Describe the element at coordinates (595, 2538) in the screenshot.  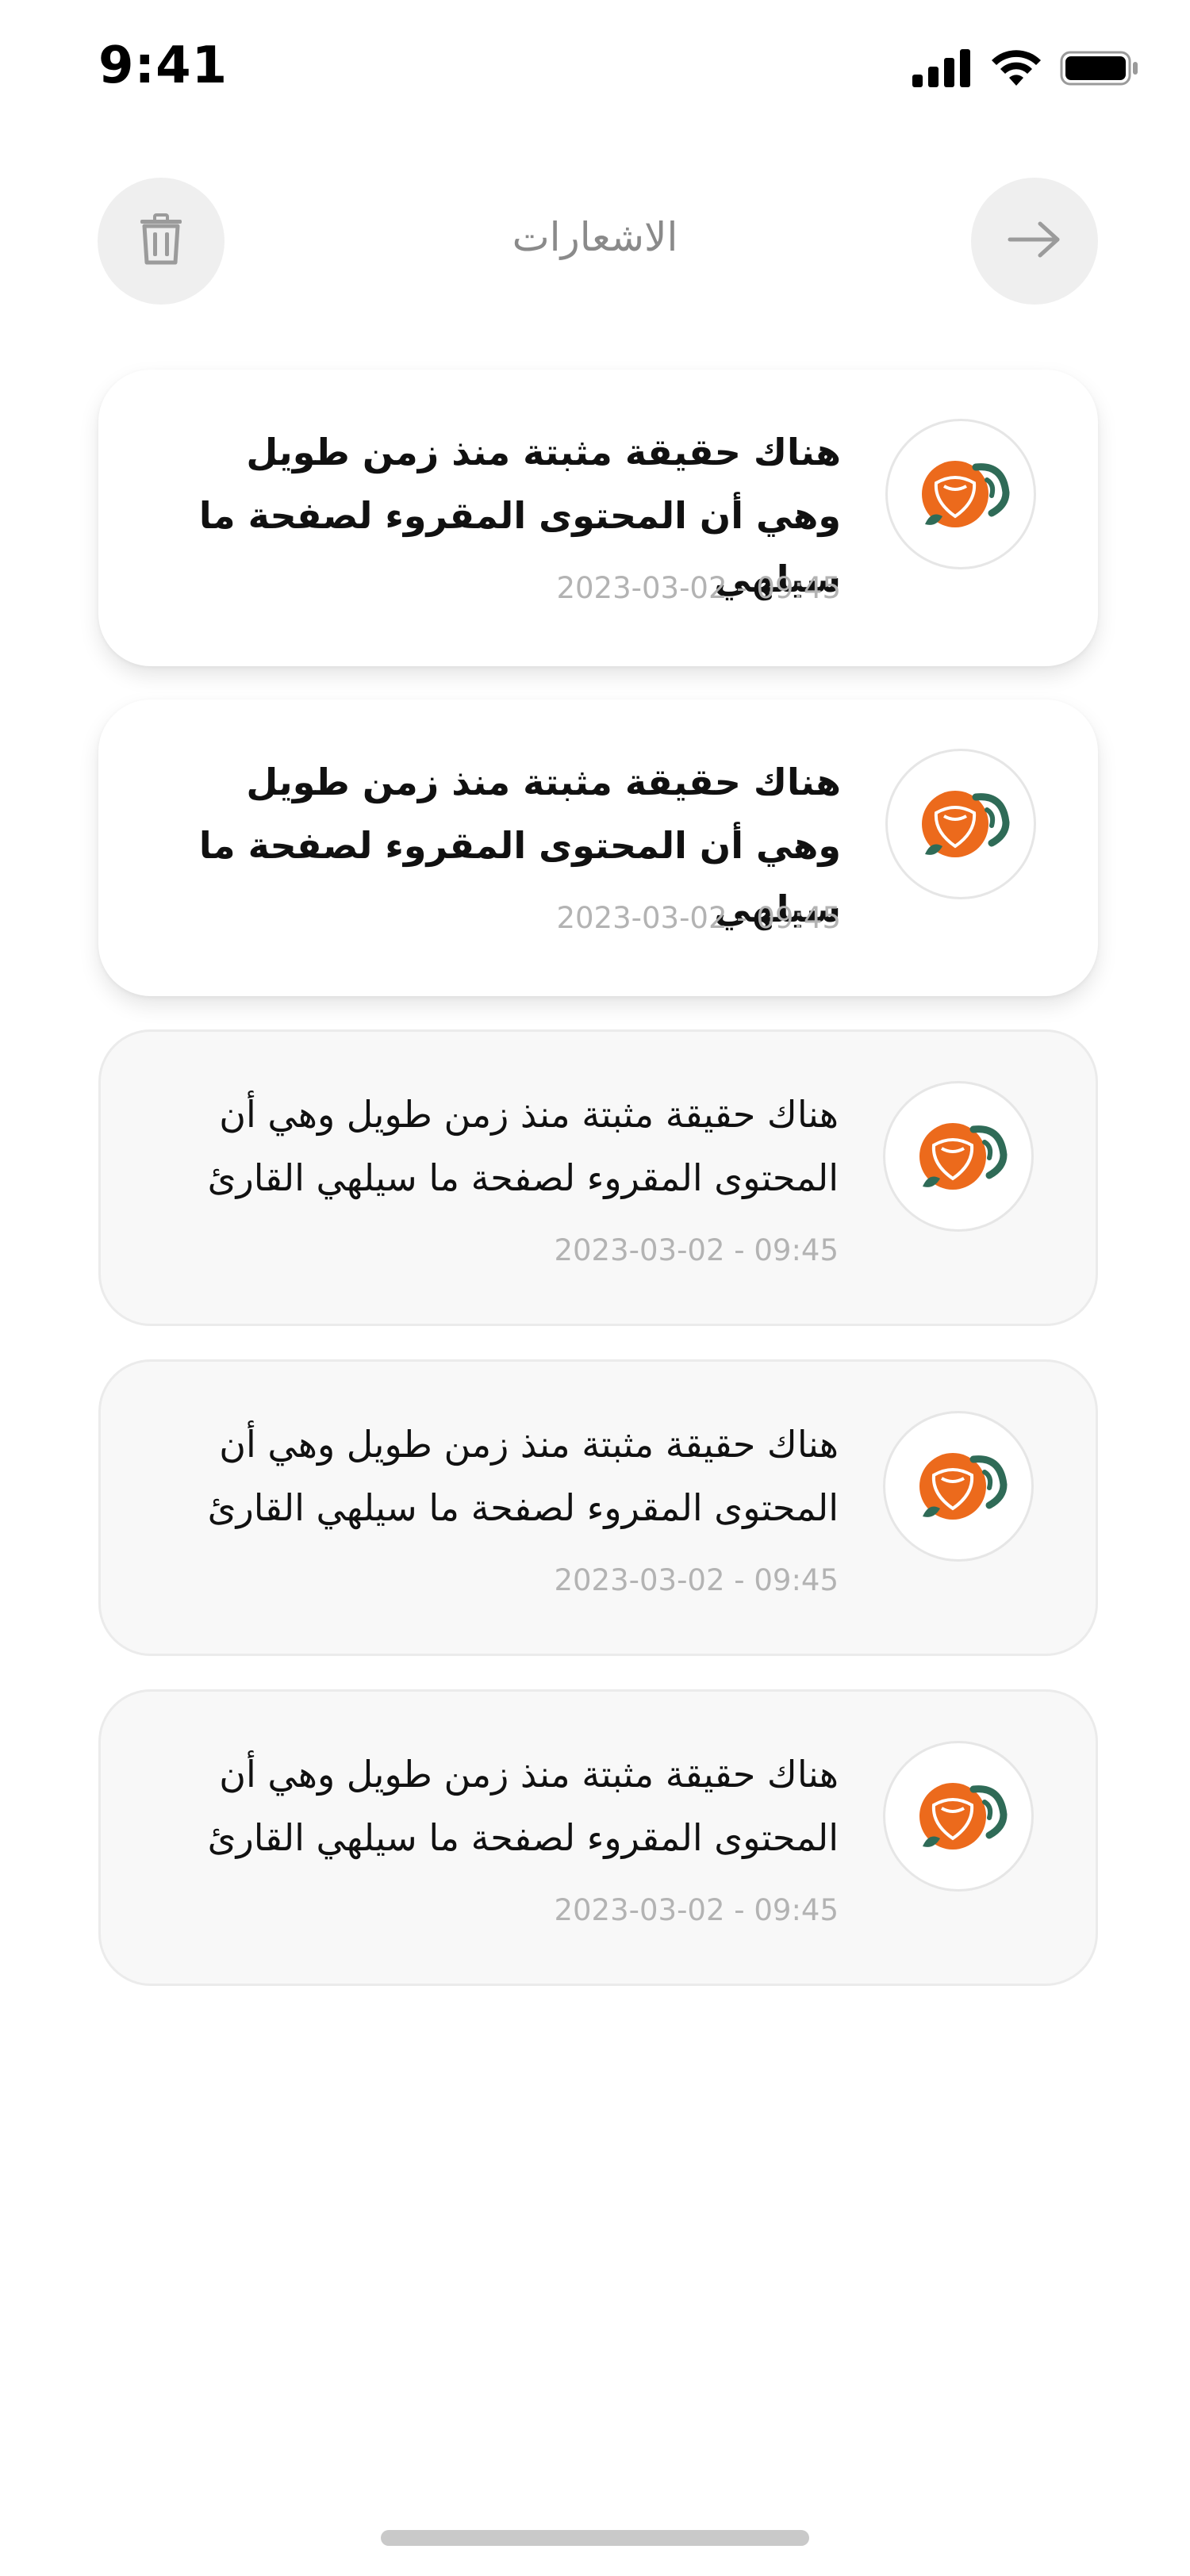
I see `home-indicator` at that location.